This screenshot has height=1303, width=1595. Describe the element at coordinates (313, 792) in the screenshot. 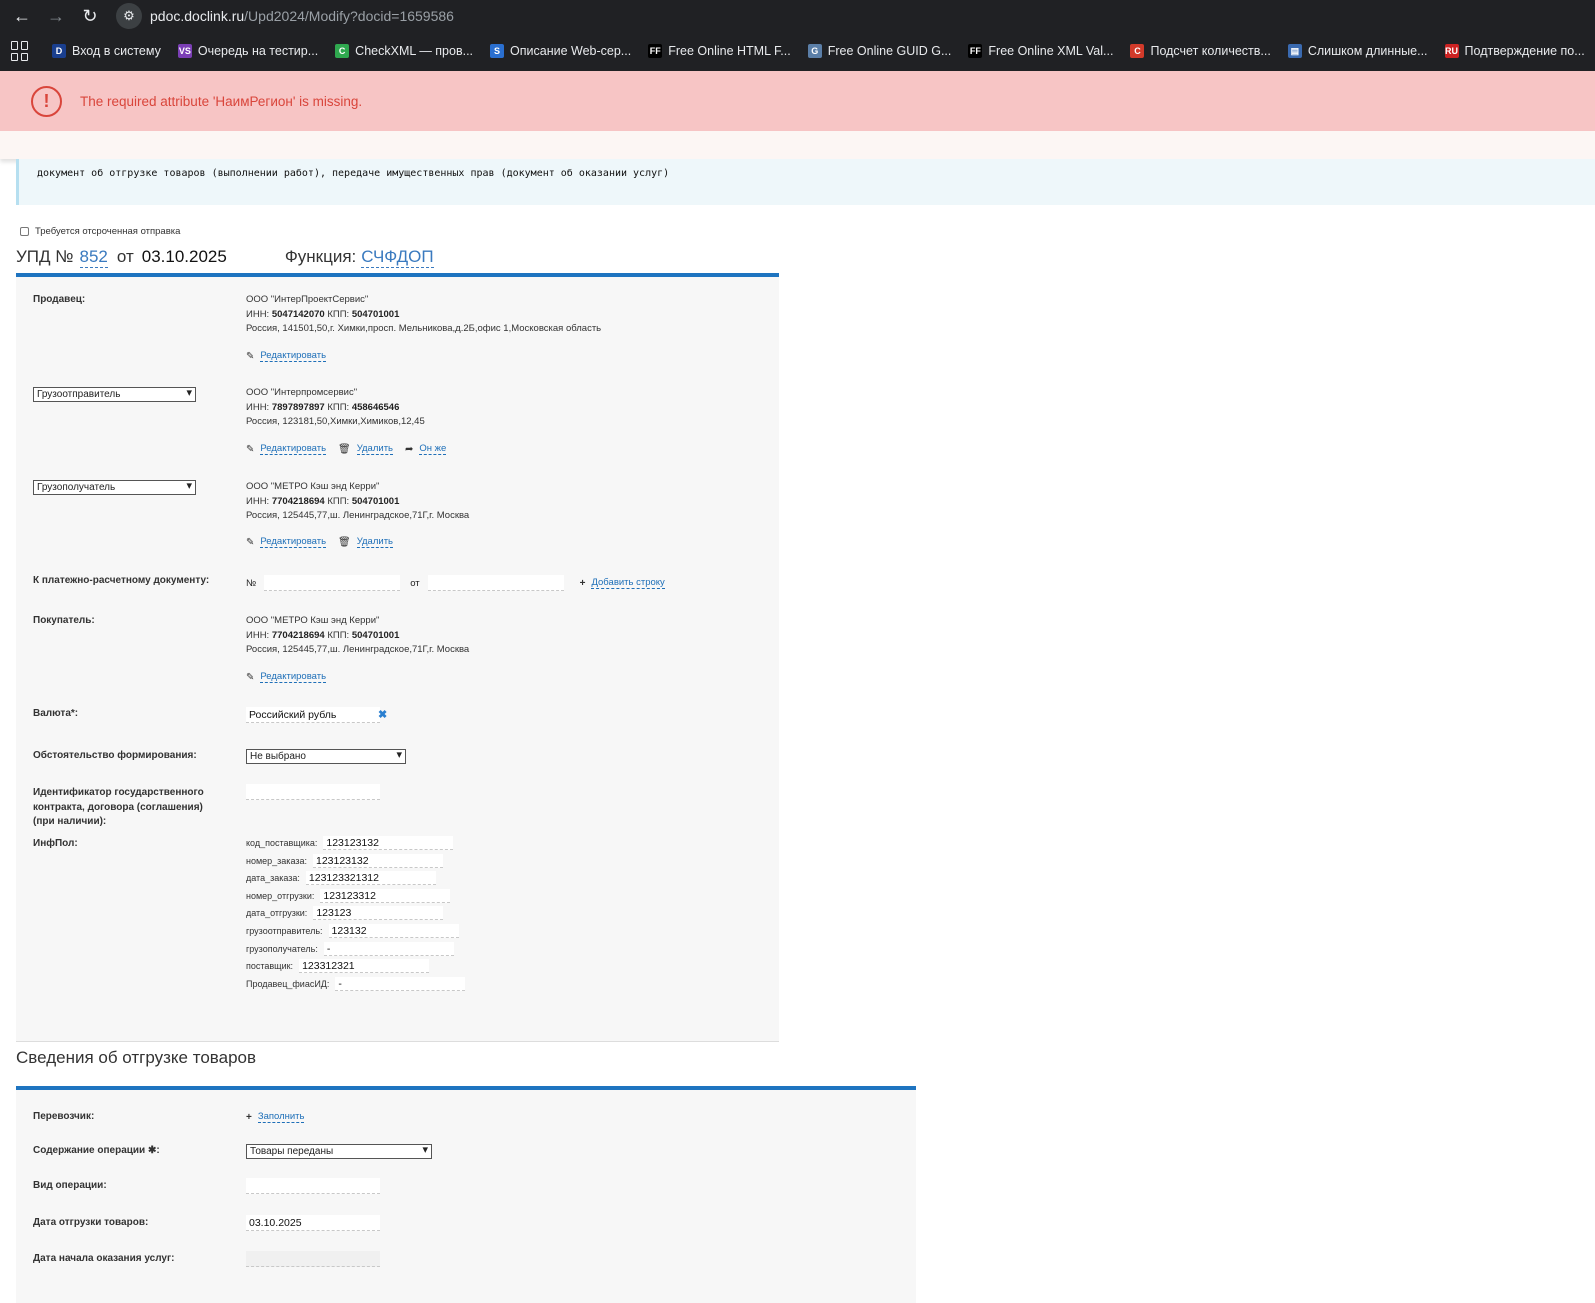

I see `contract-id-input` at that location.